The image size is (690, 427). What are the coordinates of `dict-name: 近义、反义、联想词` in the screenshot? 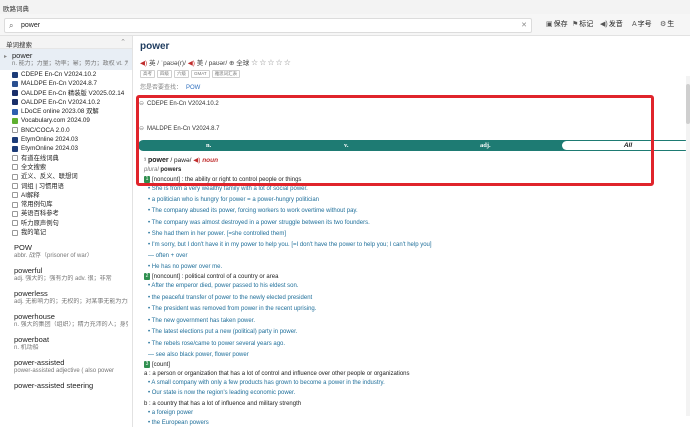 It's located at (49, 177).